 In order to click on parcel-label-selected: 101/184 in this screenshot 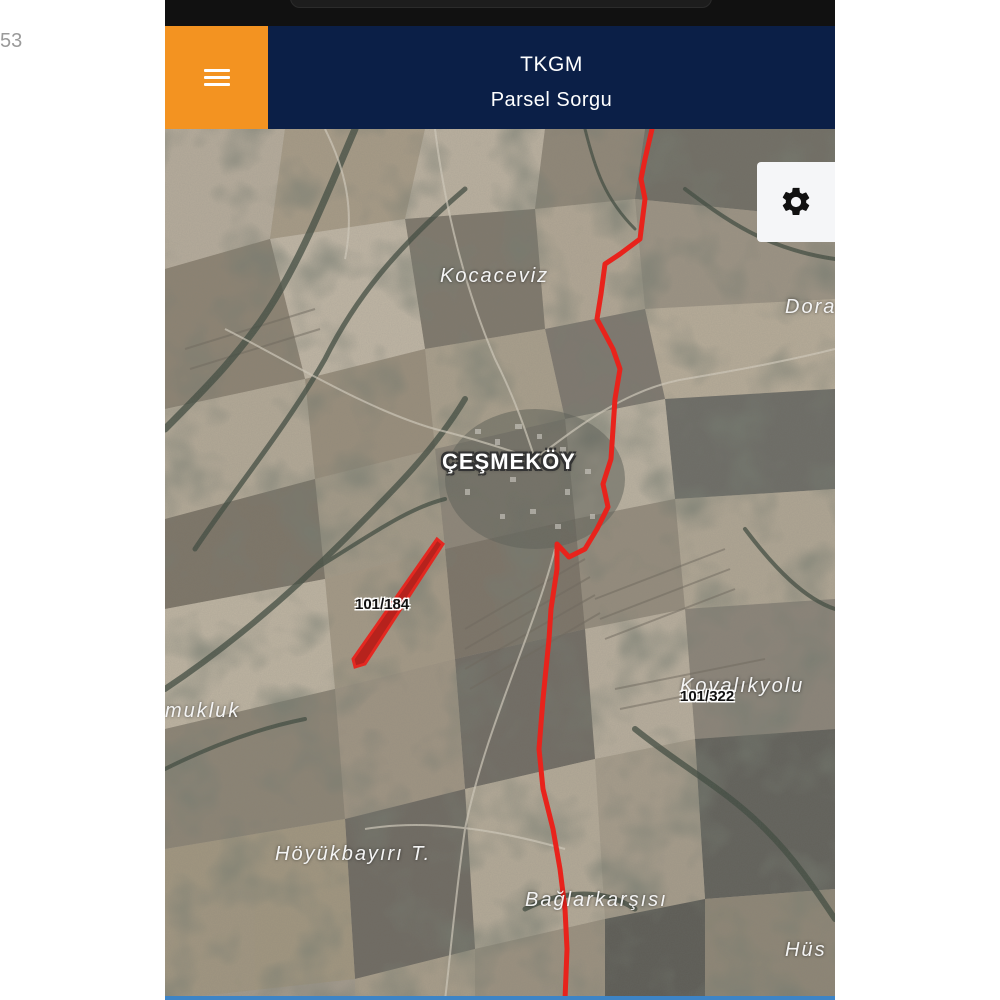, I will do `click(382, 604)`.